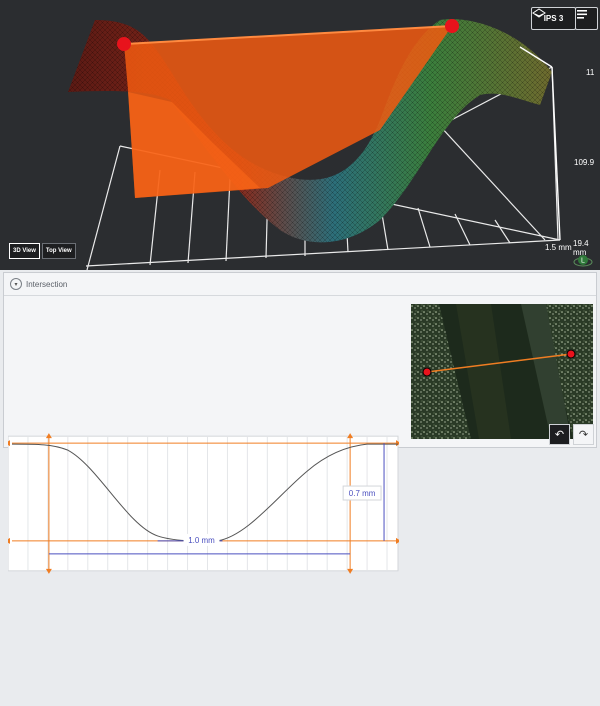 This screenshot has width=600, height=706. I want to click on panel-title: Intersection, so click(47, 284).